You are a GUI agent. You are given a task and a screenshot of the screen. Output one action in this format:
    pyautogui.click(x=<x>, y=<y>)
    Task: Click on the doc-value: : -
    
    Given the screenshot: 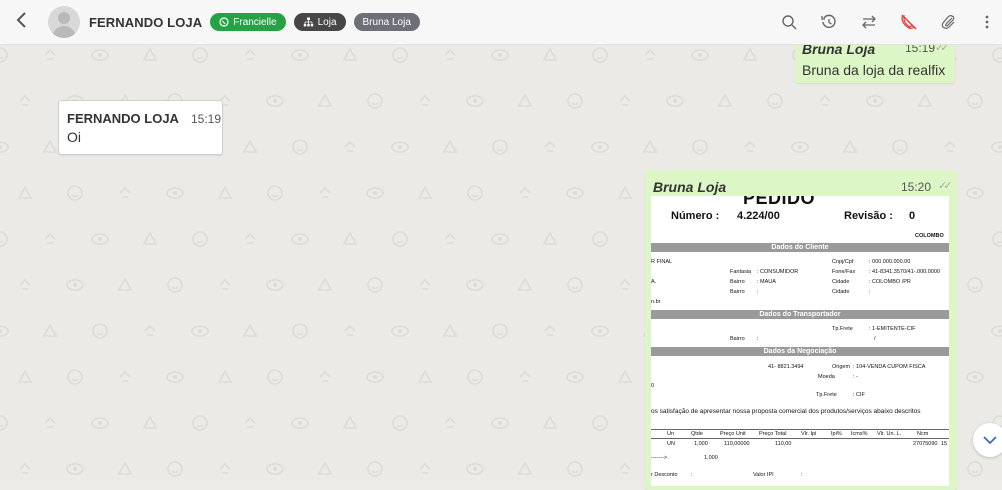 What is the action you would take?
    pyautogui.click(x=855, y=377)
    